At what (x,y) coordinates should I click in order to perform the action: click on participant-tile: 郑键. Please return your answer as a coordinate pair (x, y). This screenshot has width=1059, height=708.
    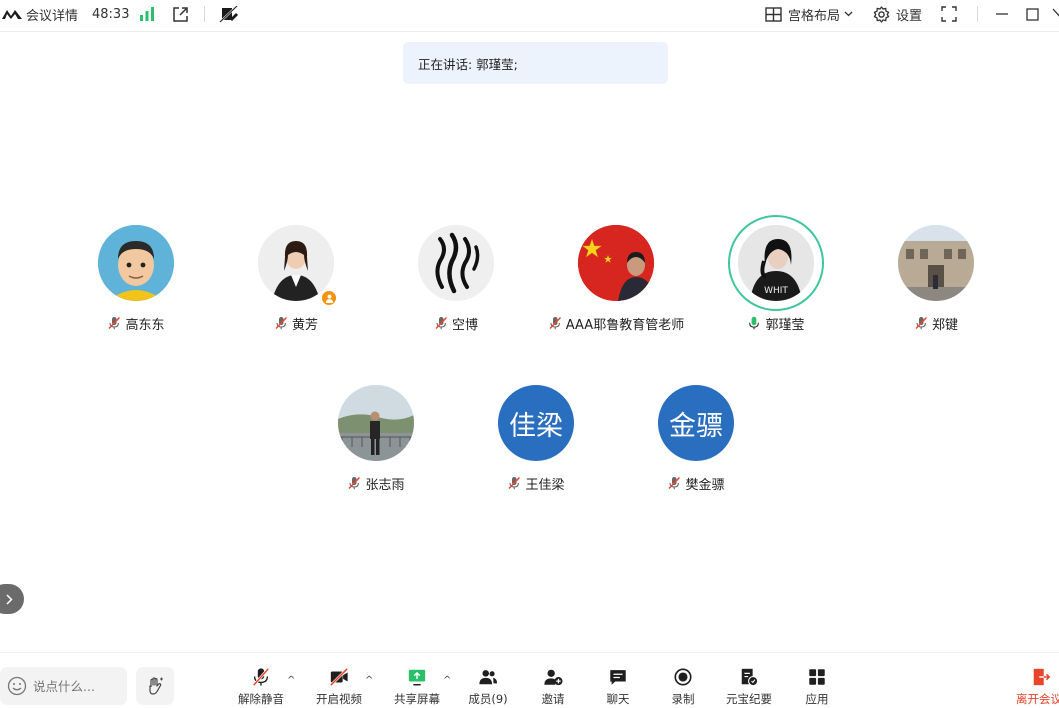
    Looking at the image, I should click on (936, 283).